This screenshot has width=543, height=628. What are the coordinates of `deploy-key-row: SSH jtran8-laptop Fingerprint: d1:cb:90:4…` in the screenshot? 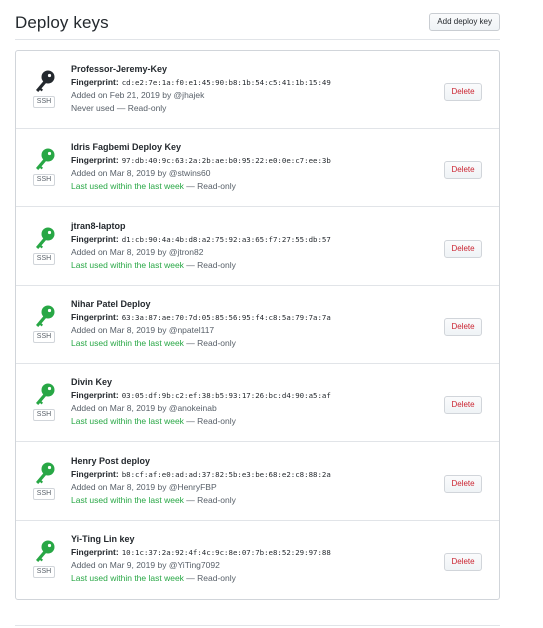 It's located at (257, 247).